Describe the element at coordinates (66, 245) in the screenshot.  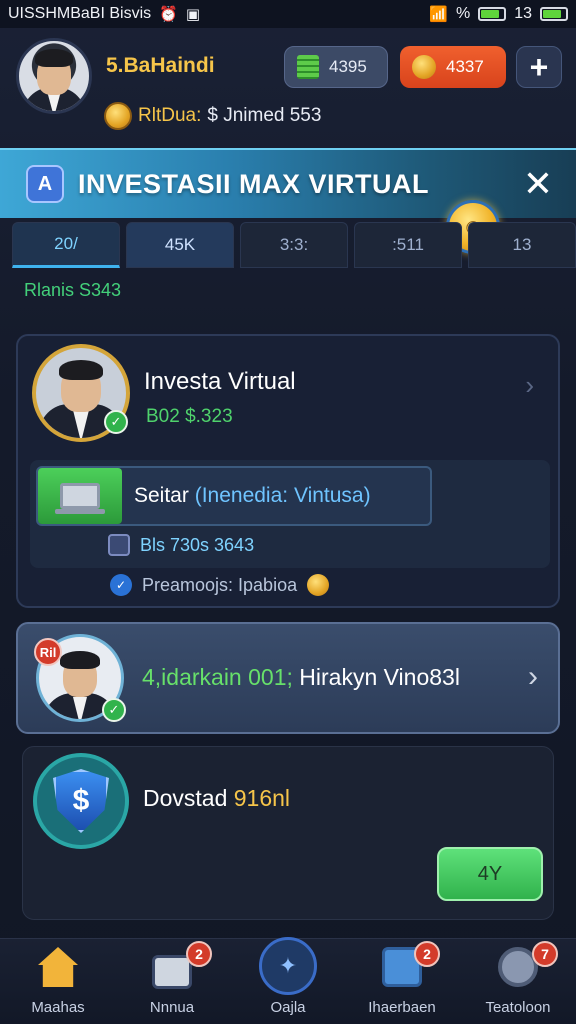
I see `tab-1: 20/` at that location.